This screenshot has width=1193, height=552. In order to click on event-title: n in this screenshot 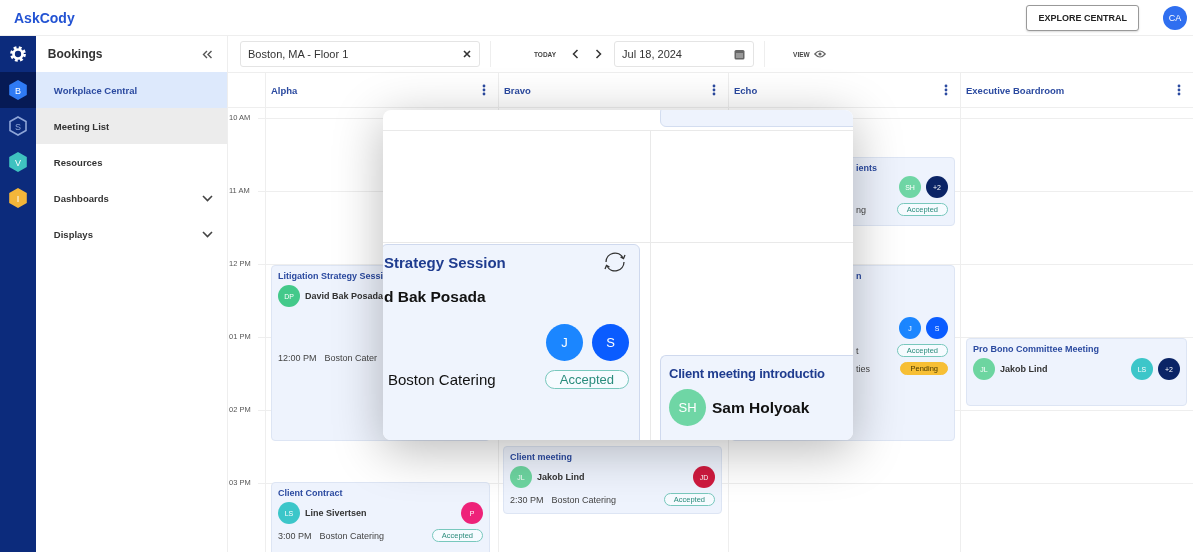, I will do `click(859, 276)`.